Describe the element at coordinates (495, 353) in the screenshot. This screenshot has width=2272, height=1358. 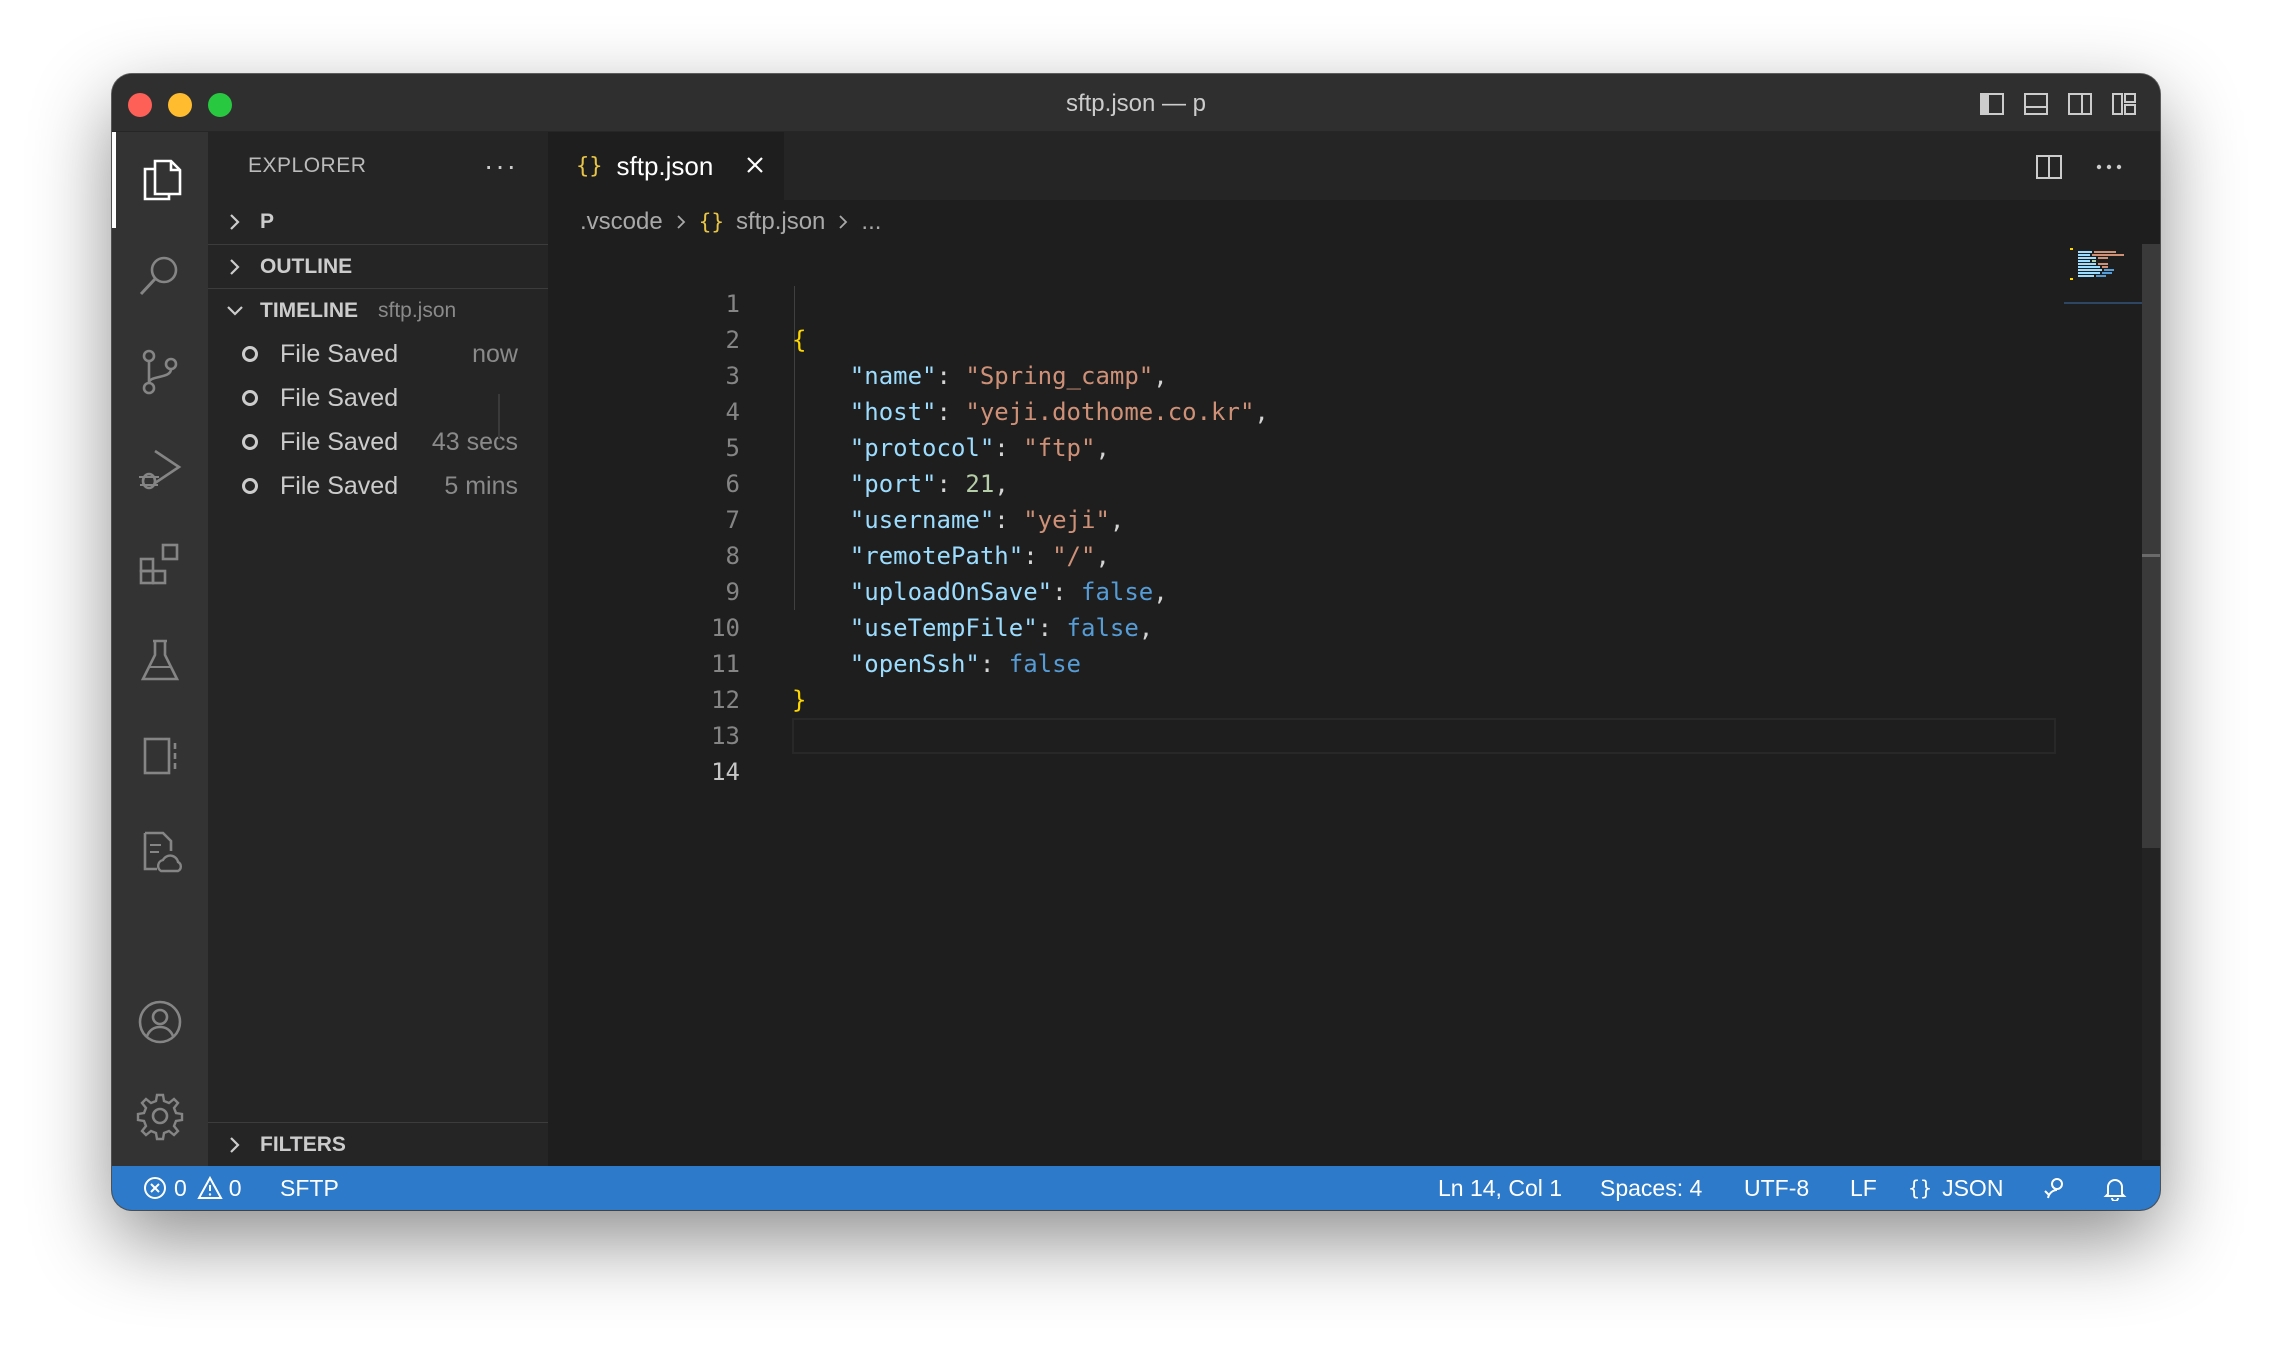
I see `timeline-item-time: now` at that location.